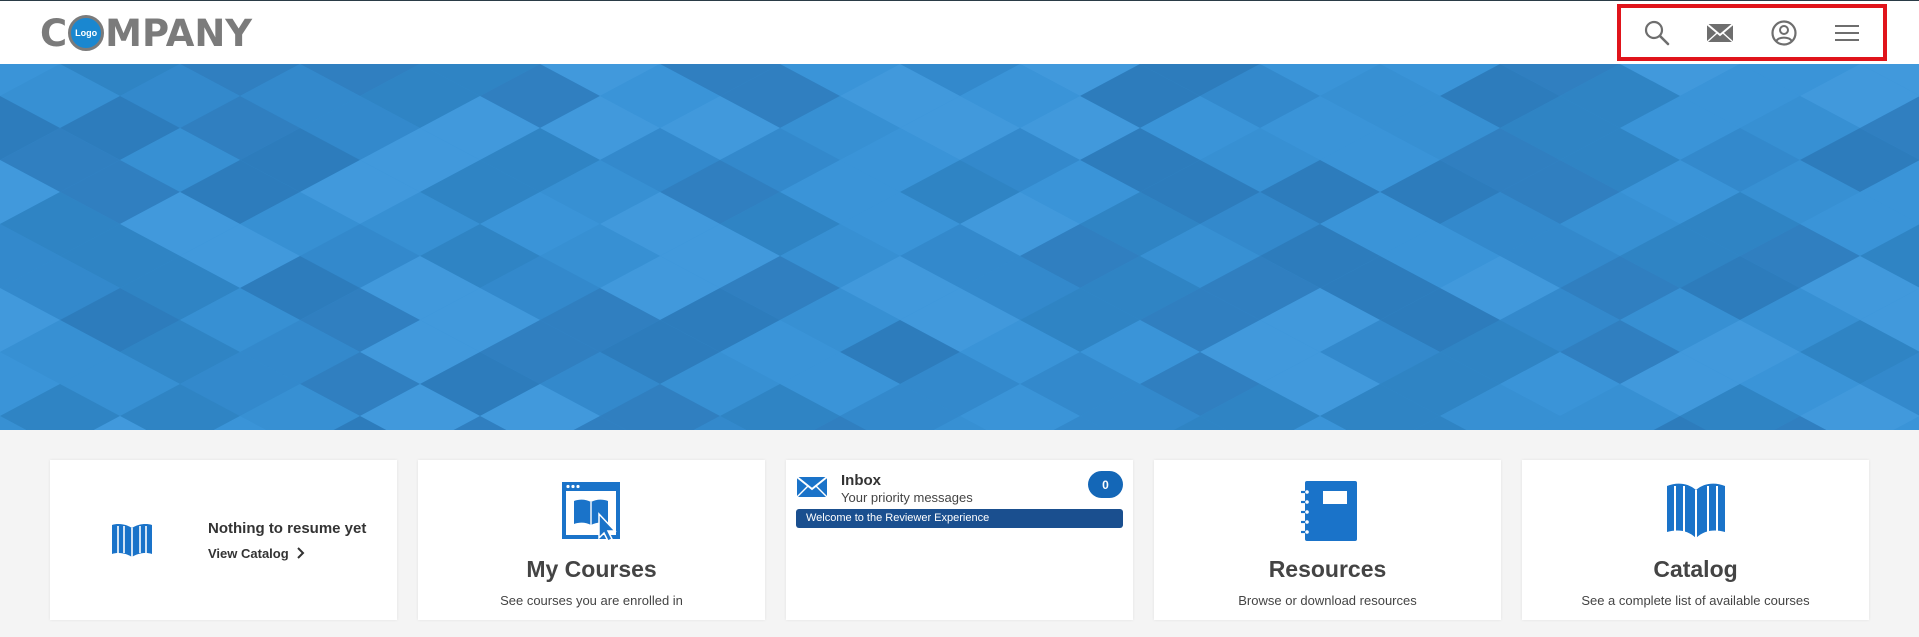  I want to click on top-header: C Logo MPANY, so click(959, 32).